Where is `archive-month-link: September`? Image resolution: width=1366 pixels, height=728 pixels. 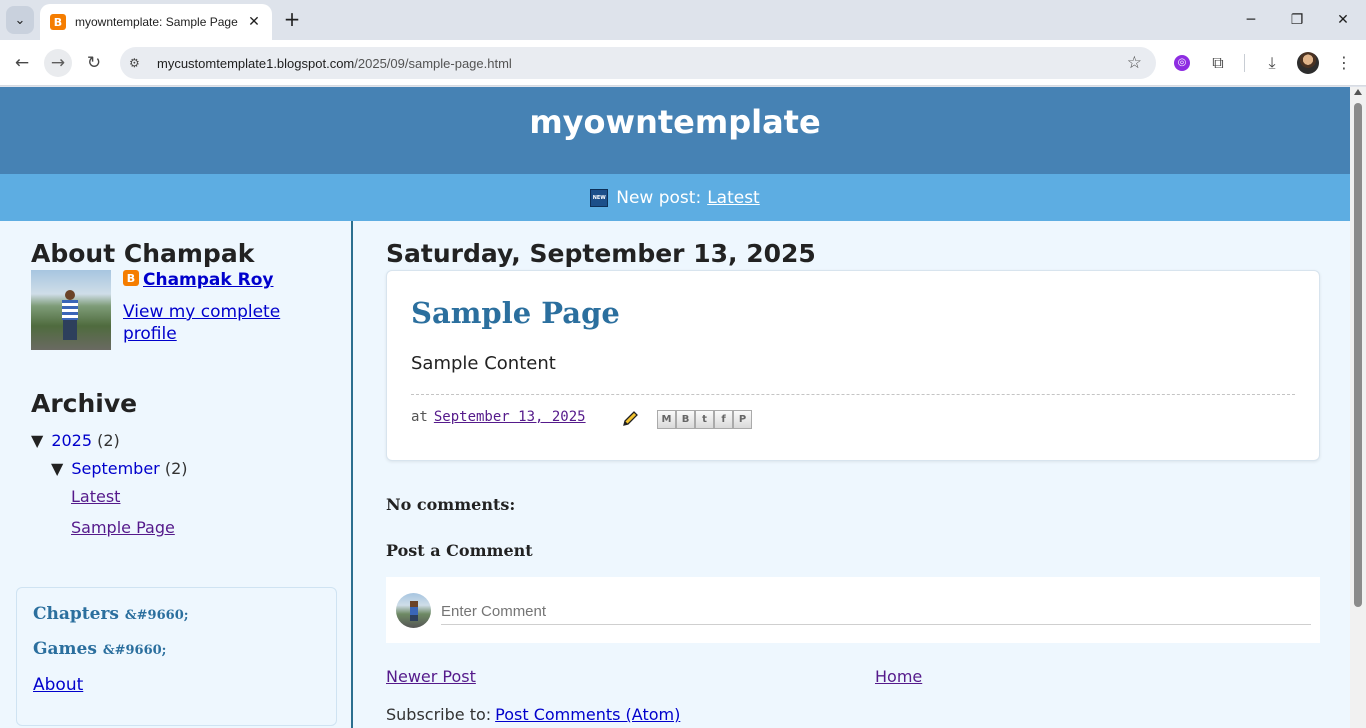 archive-month-link: September is located at coordinates (115, 468).